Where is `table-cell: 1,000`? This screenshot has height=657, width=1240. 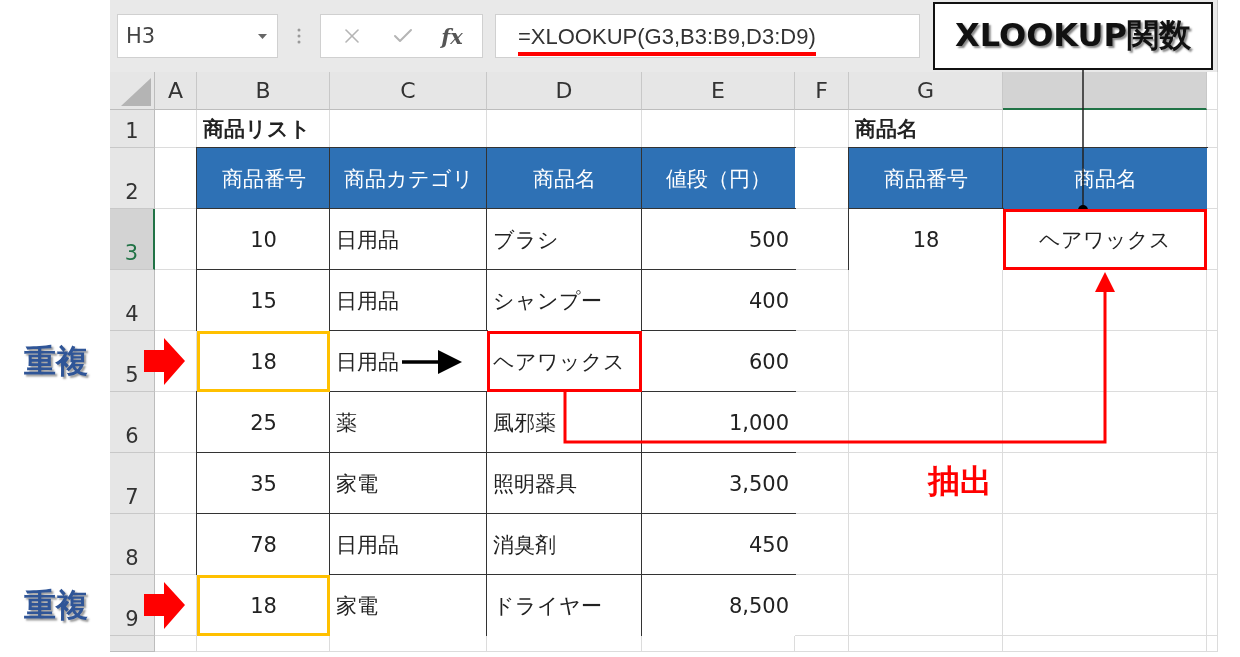
table-cell: 1,000 is located at coordinates (718, 422).